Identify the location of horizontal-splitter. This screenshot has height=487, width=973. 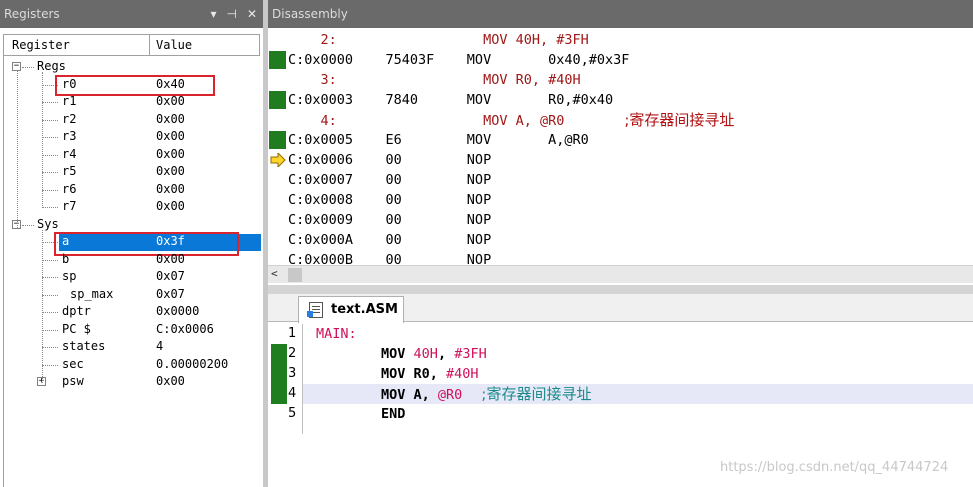
(620, 289).